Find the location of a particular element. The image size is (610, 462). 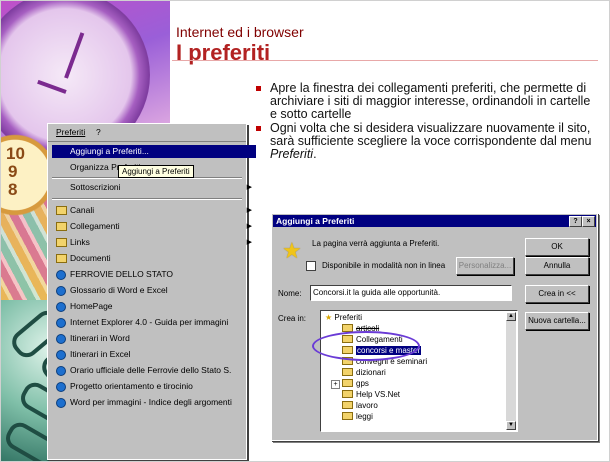

offline-checkbox is located at coordinates (311, 266).